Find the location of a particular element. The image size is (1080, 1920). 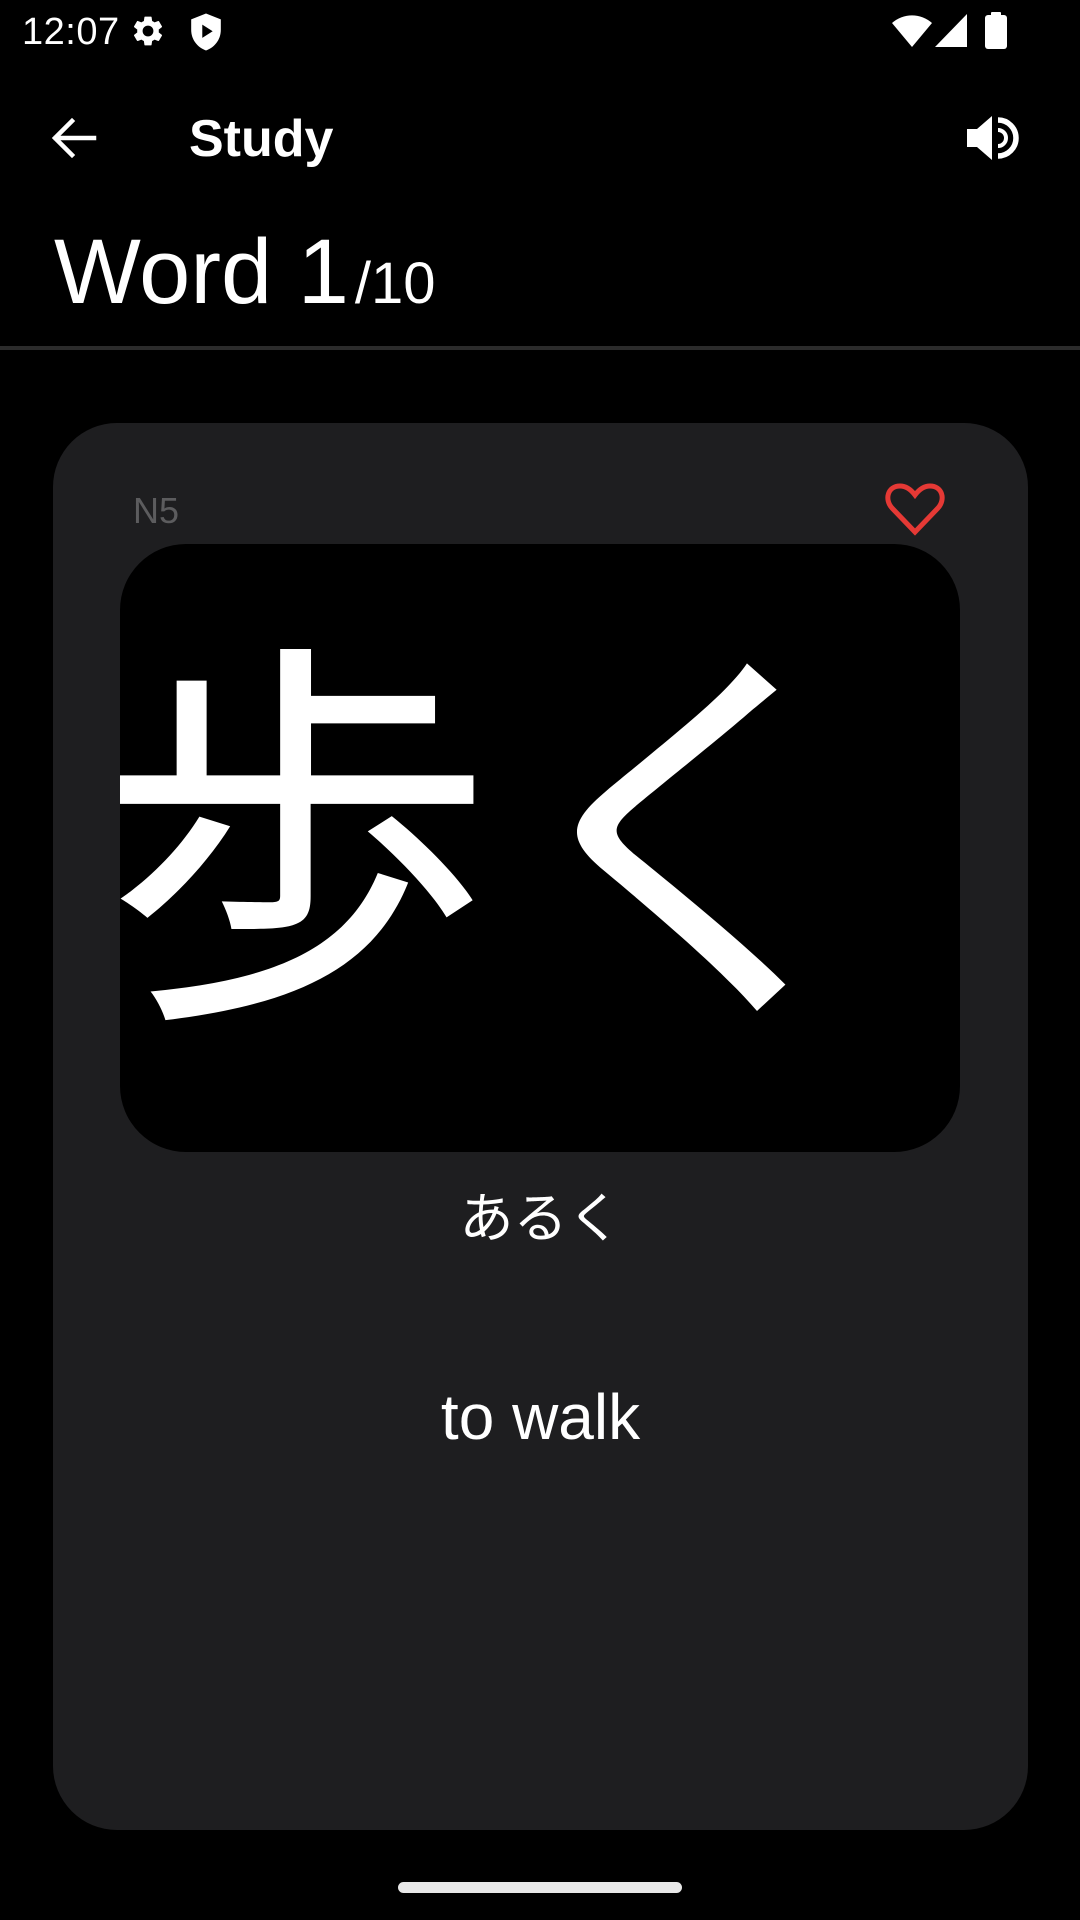

arrow-back-icon is located at coordinates (74, 138).